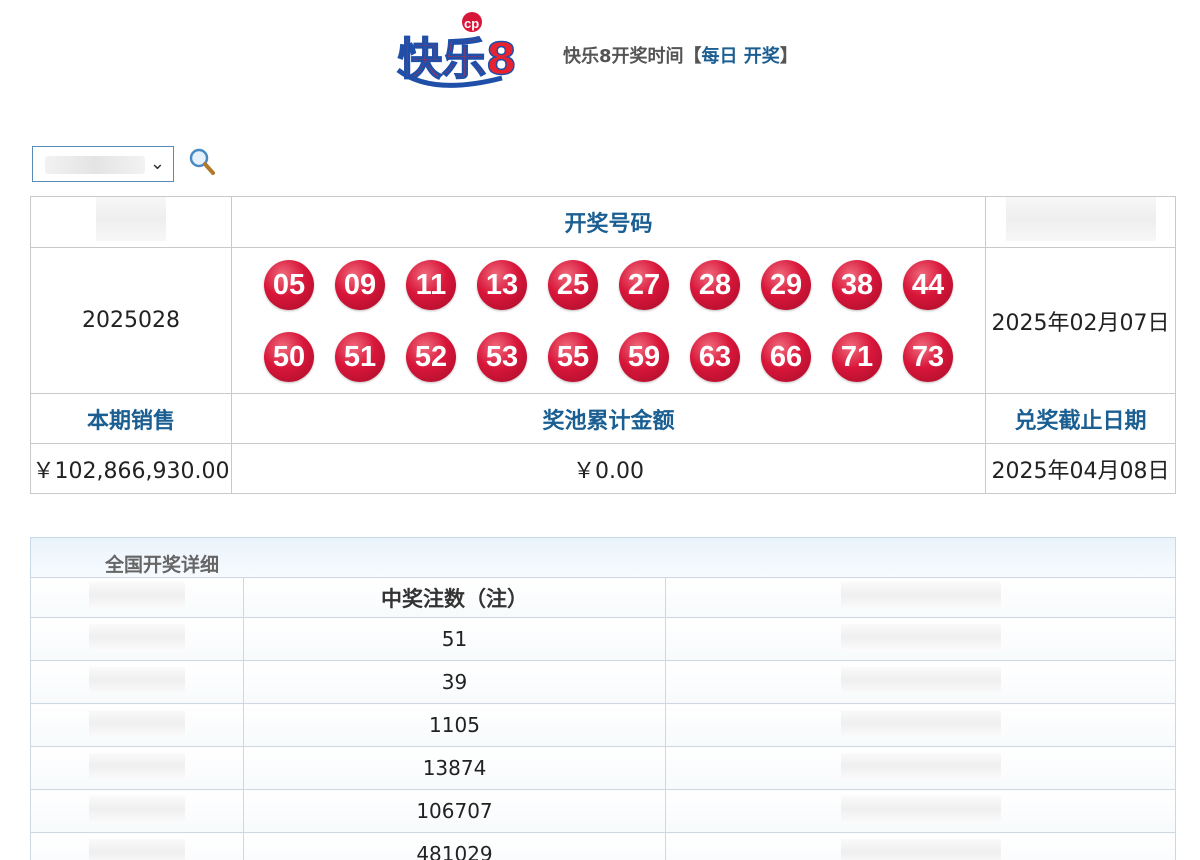 This screenshot has width=1200, height=860. I want to click on pool-value: ￥0.00, so click(608, 468).